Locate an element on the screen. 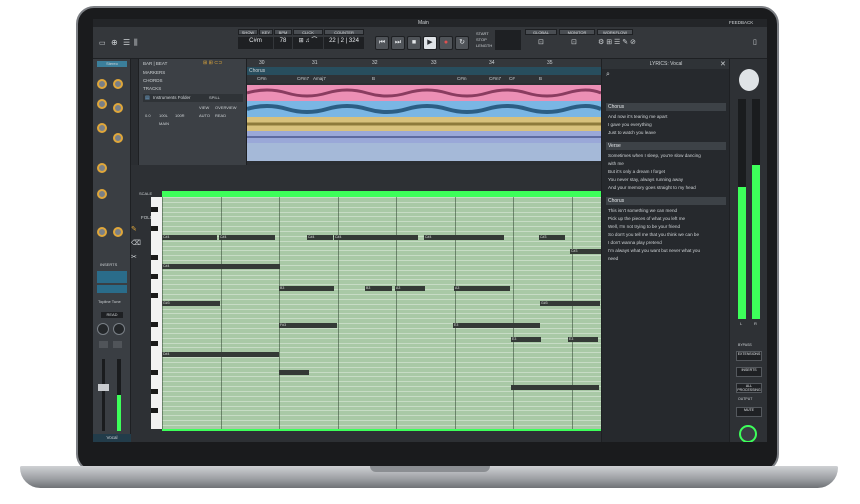  chord-4: B is located at coordinates (373, 78).